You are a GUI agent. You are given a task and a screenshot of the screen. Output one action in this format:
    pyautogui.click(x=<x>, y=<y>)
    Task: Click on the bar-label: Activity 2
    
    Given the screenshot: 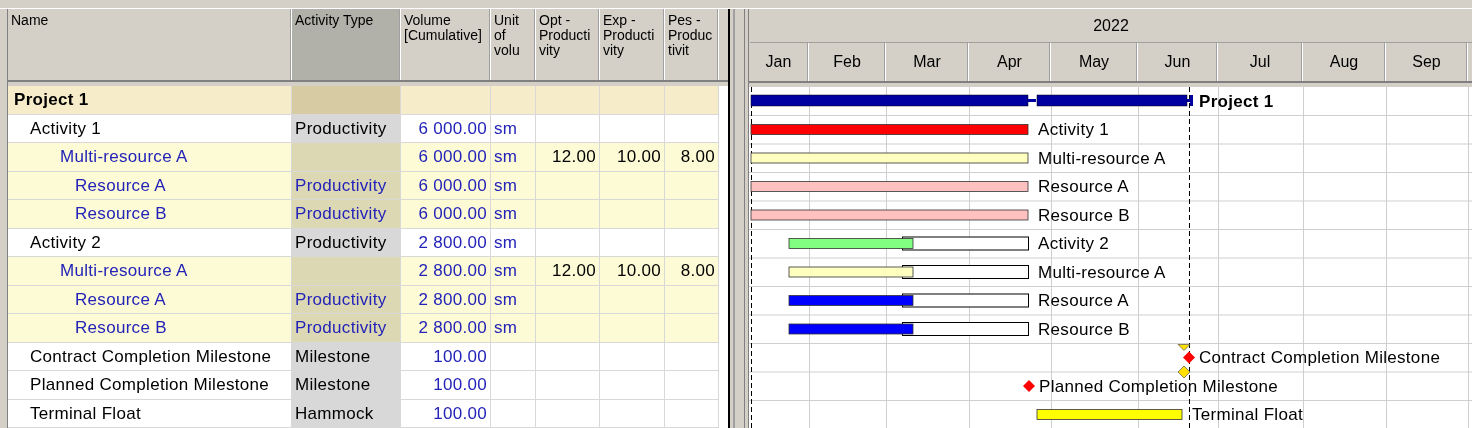 What is the action you would take?
    pyautogui.click(x=1074, y=243)
    